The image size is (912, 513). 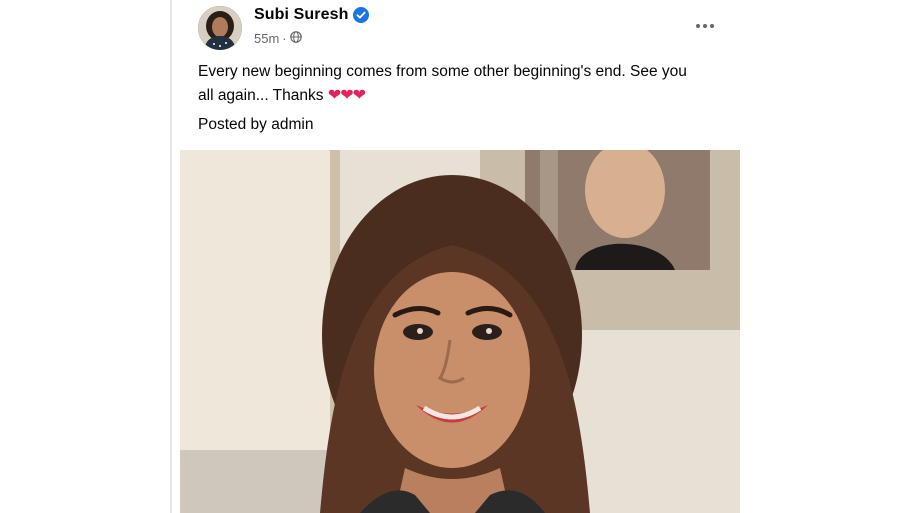 I want to click on heart-emoji: ❤❤❤, so click(x=346, y=95).